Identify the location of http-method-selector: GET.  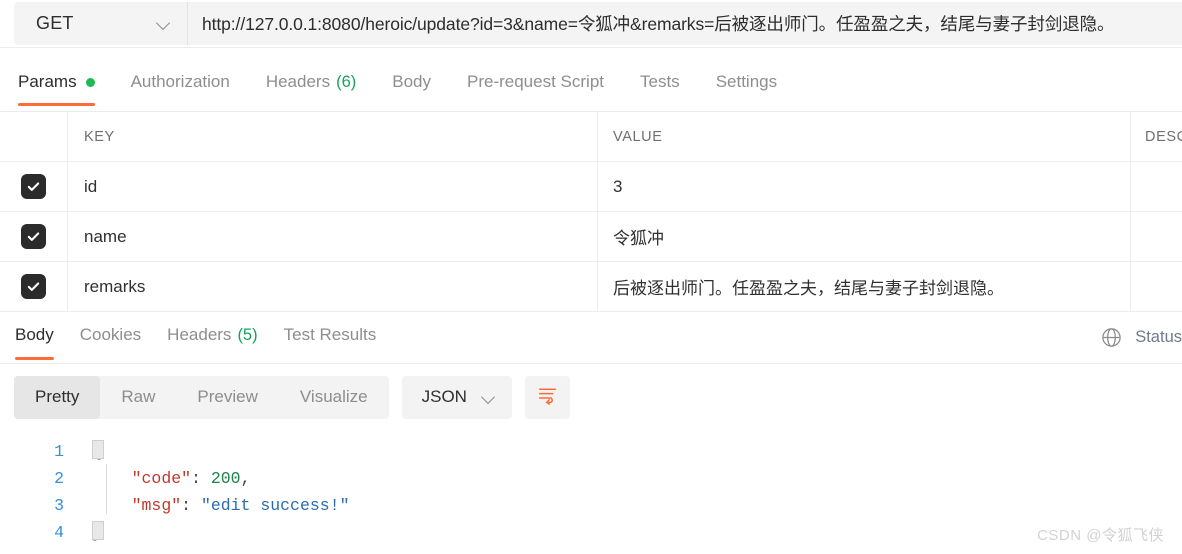
(100, 23).